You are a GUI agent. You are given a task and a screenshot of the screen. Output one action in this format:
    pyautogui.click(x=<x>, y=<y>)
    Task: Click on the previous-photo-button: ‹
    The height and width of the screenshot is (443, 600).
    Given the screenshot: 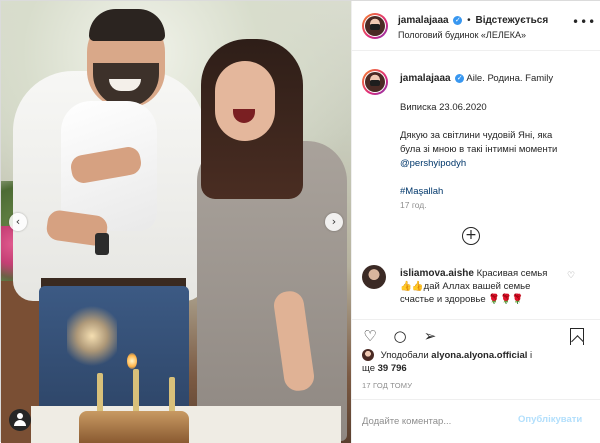 What is the action you would take?
    pyautogui.click(x=18, y=222)
    